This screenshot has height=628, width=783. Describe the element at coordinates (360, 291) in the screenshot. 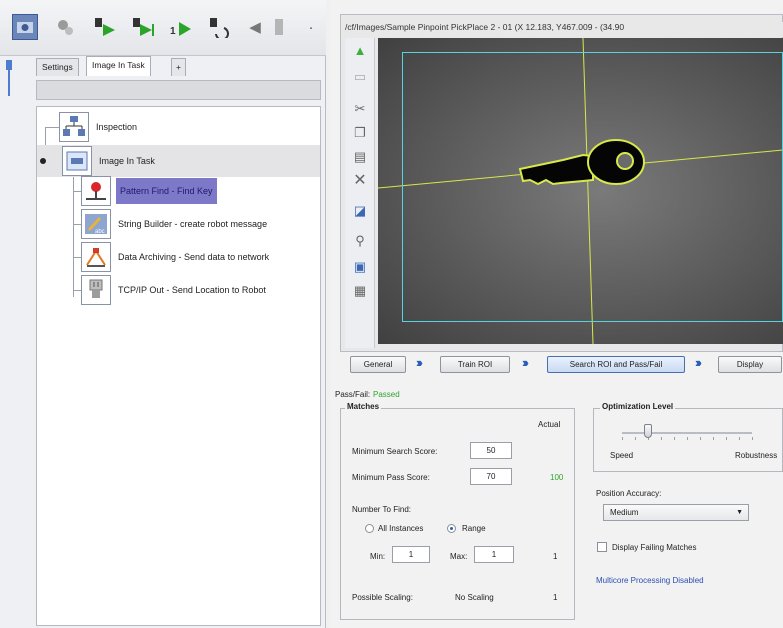

I see `grid-icon: ▦` at that location.